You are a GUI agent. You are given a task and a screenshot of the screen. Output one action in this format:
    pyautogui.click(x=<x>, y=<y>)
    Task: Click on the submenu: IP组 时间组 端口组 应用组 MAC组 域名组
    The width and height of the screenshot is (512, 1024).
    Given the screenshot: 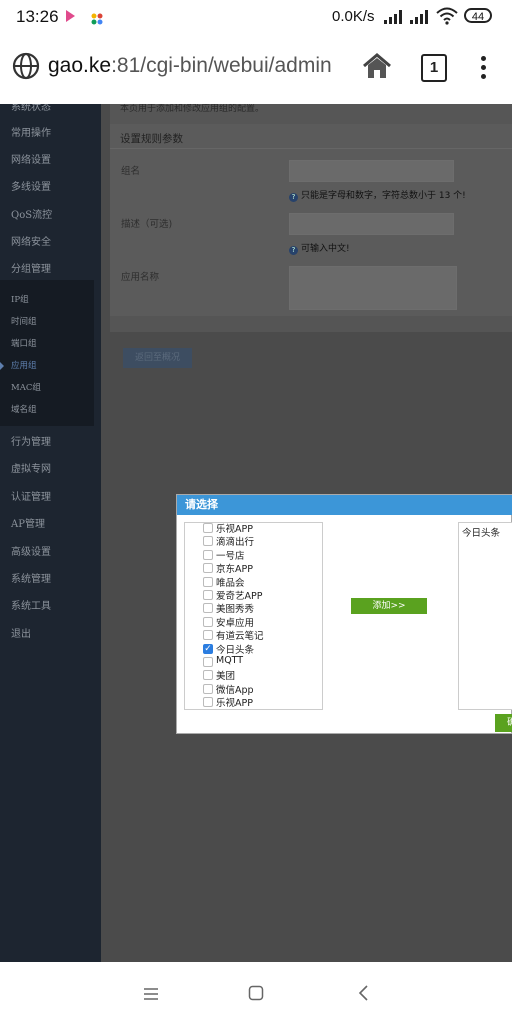 What is the action you would take?
    pyautogui.click(x=47, y=353)
    